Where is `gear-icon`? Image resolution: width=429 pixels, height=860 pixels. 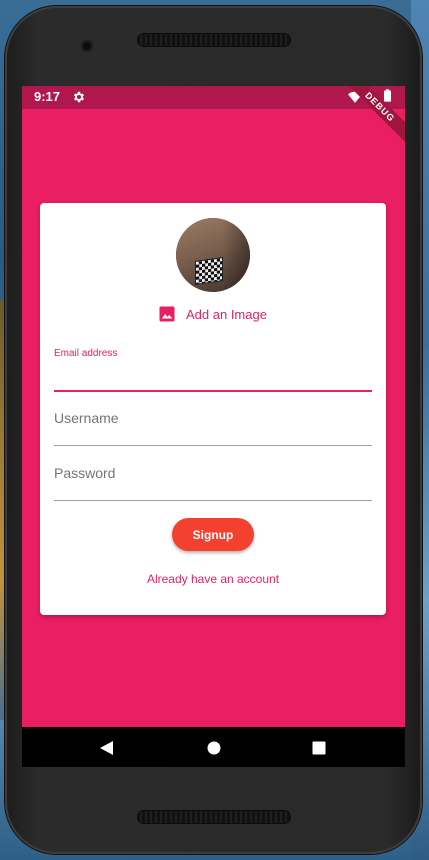
gear-icon is located at coordinates (79, 97).